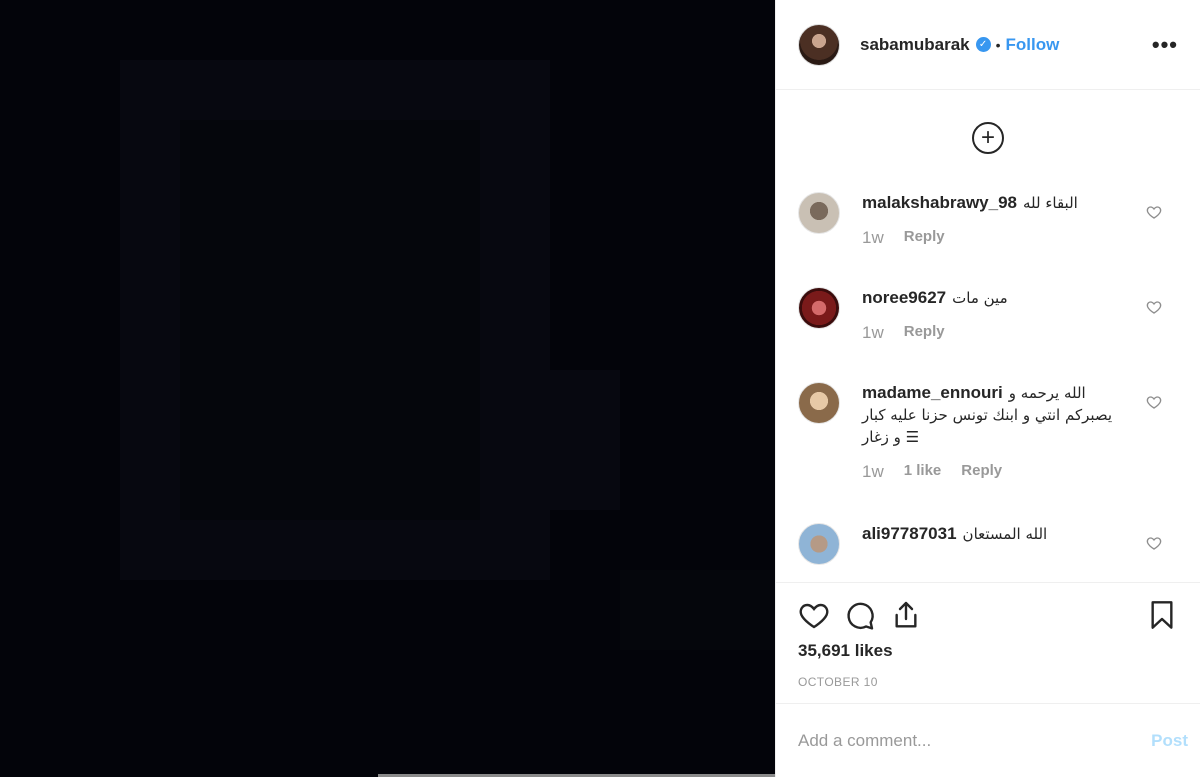 The width and height of the screenshot is (1200, 777). I want to click on post-header: sabamubarak ✓ • Follow •••, so click(988, 45).